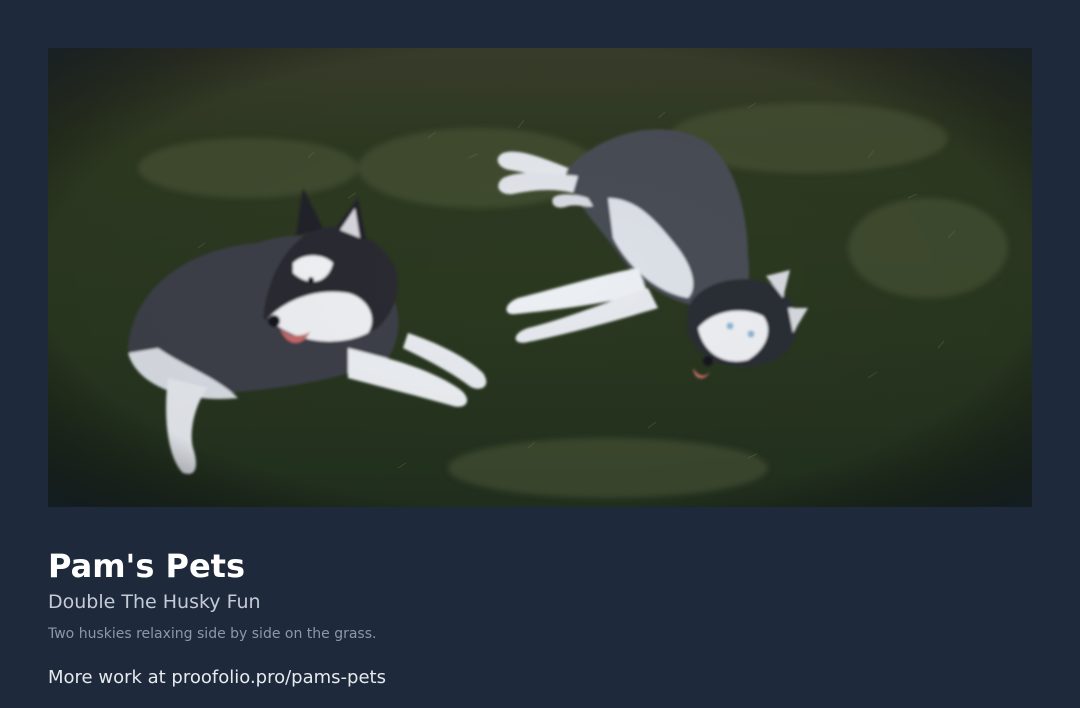  What do you see at coordinates (217, 677) in the screenshot?
I see `portfolio-link: More work at proofolio.pro/pams-pets` at bounding box center [217, 677].